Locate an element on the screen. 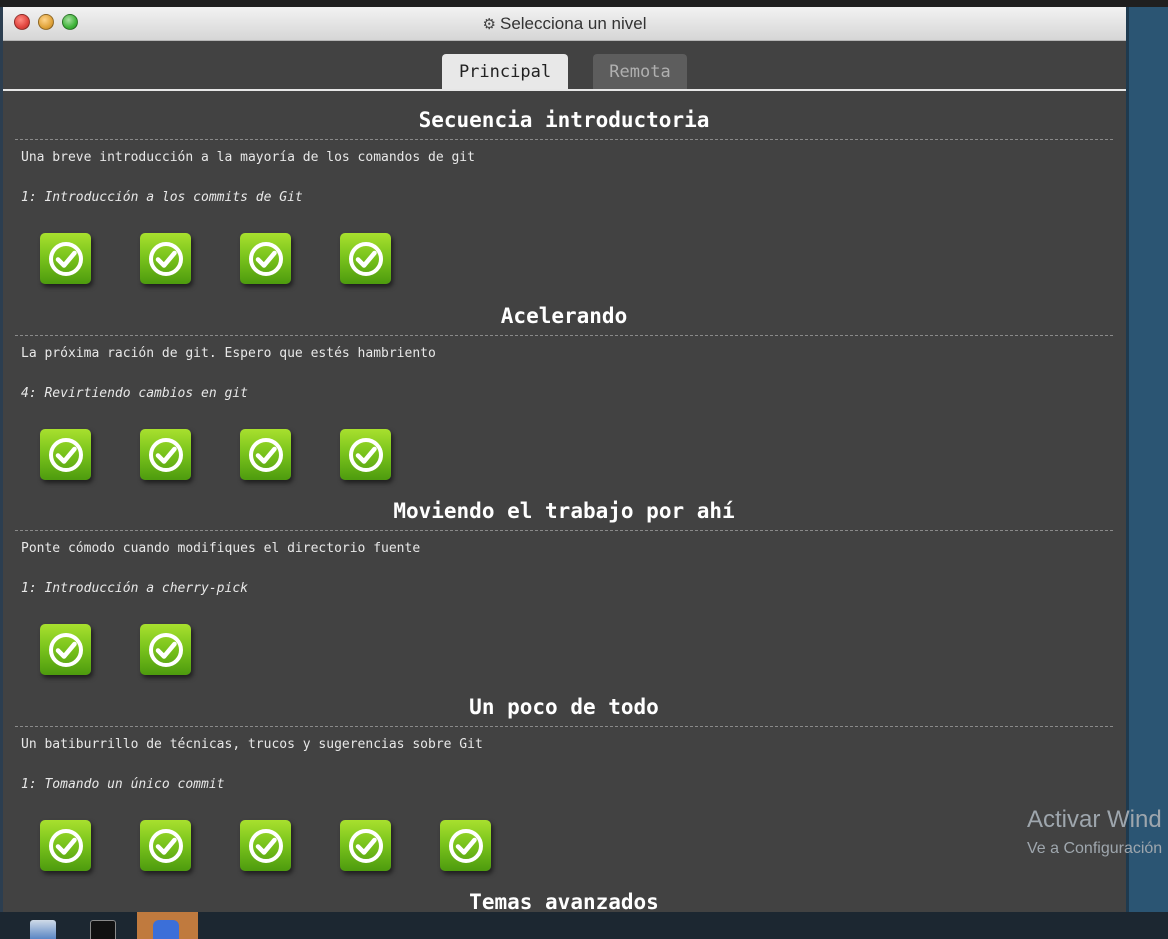 The image size is (1168, 939). activation-watermark: Activar Wind Ve a Configuración is located at coordinates (1094, 832).